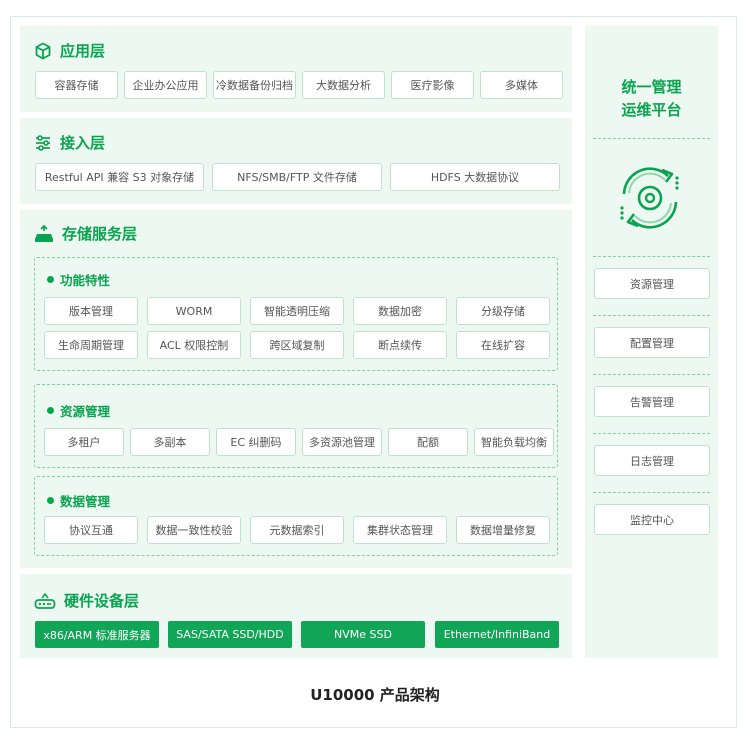  Describe the element at coordinates (400, 311) in the screenshot. I see `feature-encryption: 数据加密` at that location.